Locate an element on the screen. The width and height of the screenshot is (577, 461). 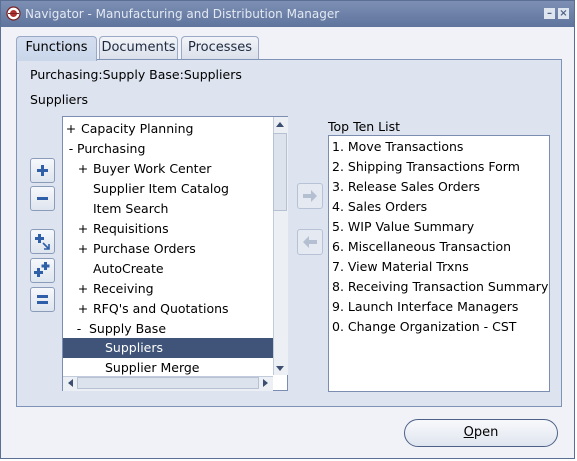
expand-branch-button is located at coordinates (42, 241).